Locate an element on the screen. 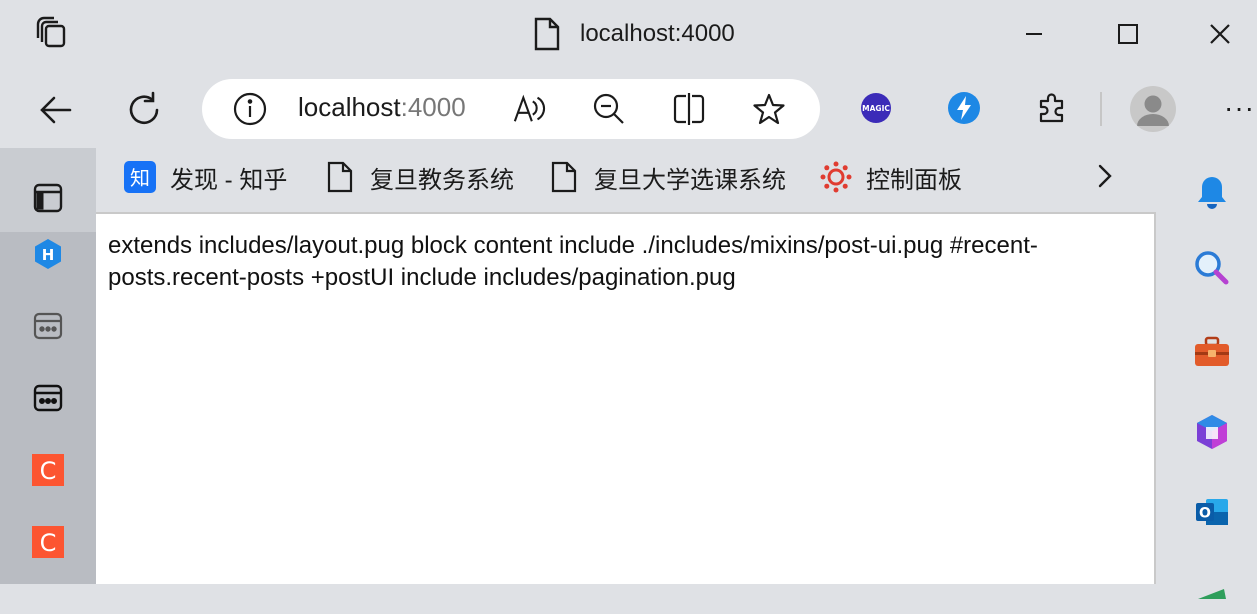 This screenshot has height=614, width=1257. h-letter: H is located at coordinates (48, 255).